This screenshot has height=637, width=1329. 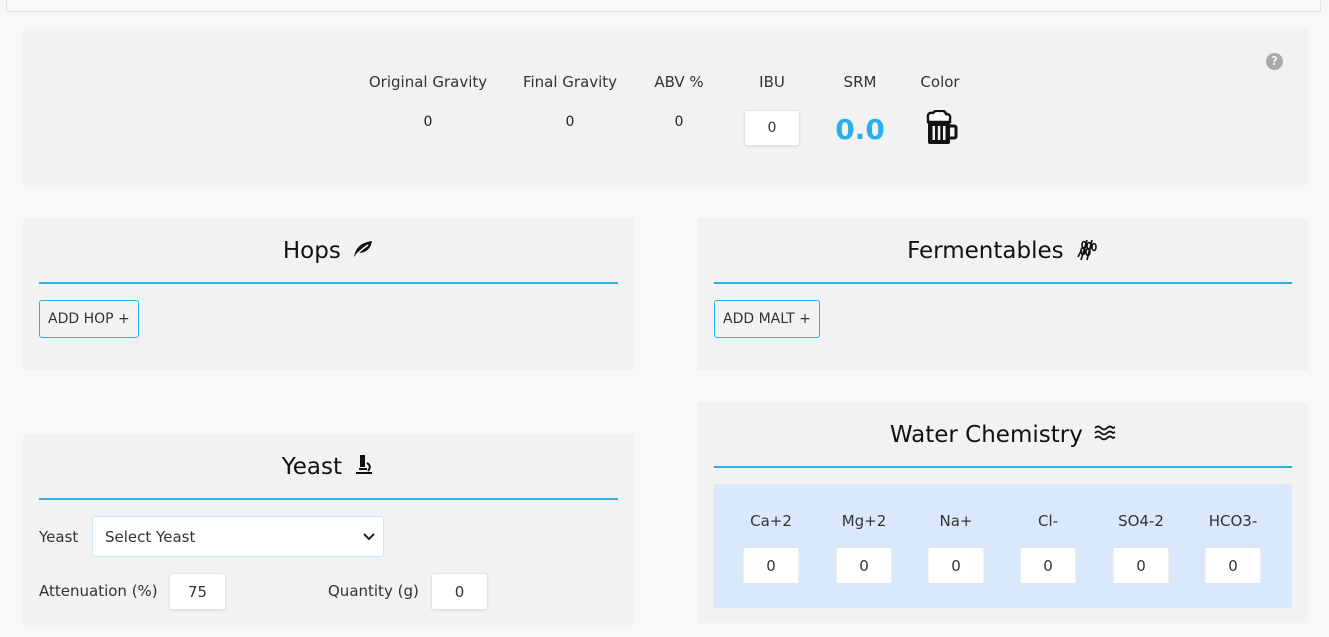 What do you see at coordinates (1141, 521) in the screenshot?
I see `ion-label-so4: SO4-2` at bounding box center [1141, 521].